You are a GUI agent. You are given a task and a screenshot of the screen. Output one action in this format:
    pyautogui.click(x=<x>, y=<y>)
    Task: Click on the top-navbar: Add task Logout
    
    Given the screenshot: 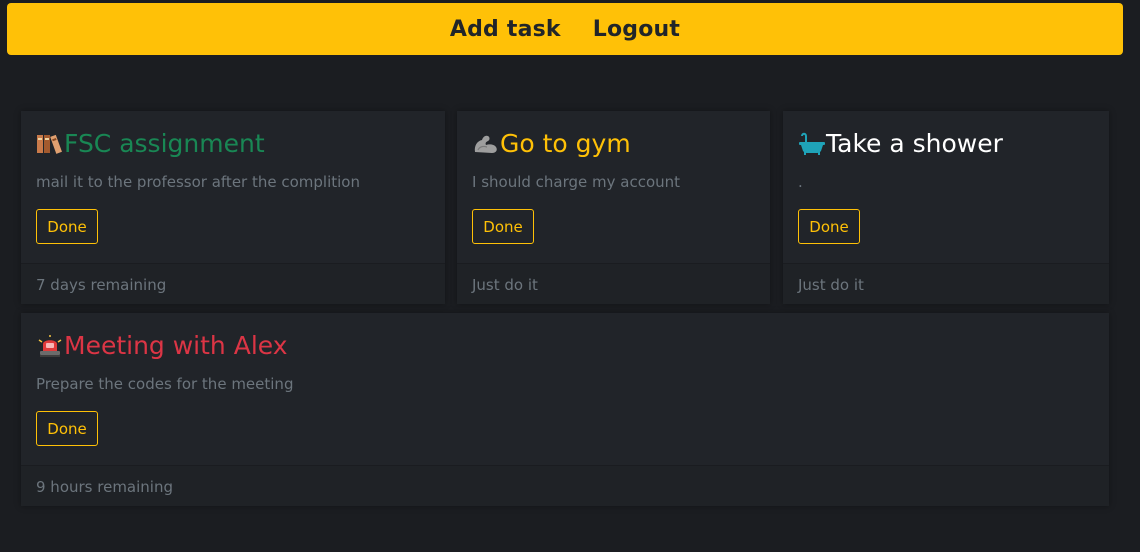 What is the action you would take?
    pyautogui.click(x=565, y=29)
    